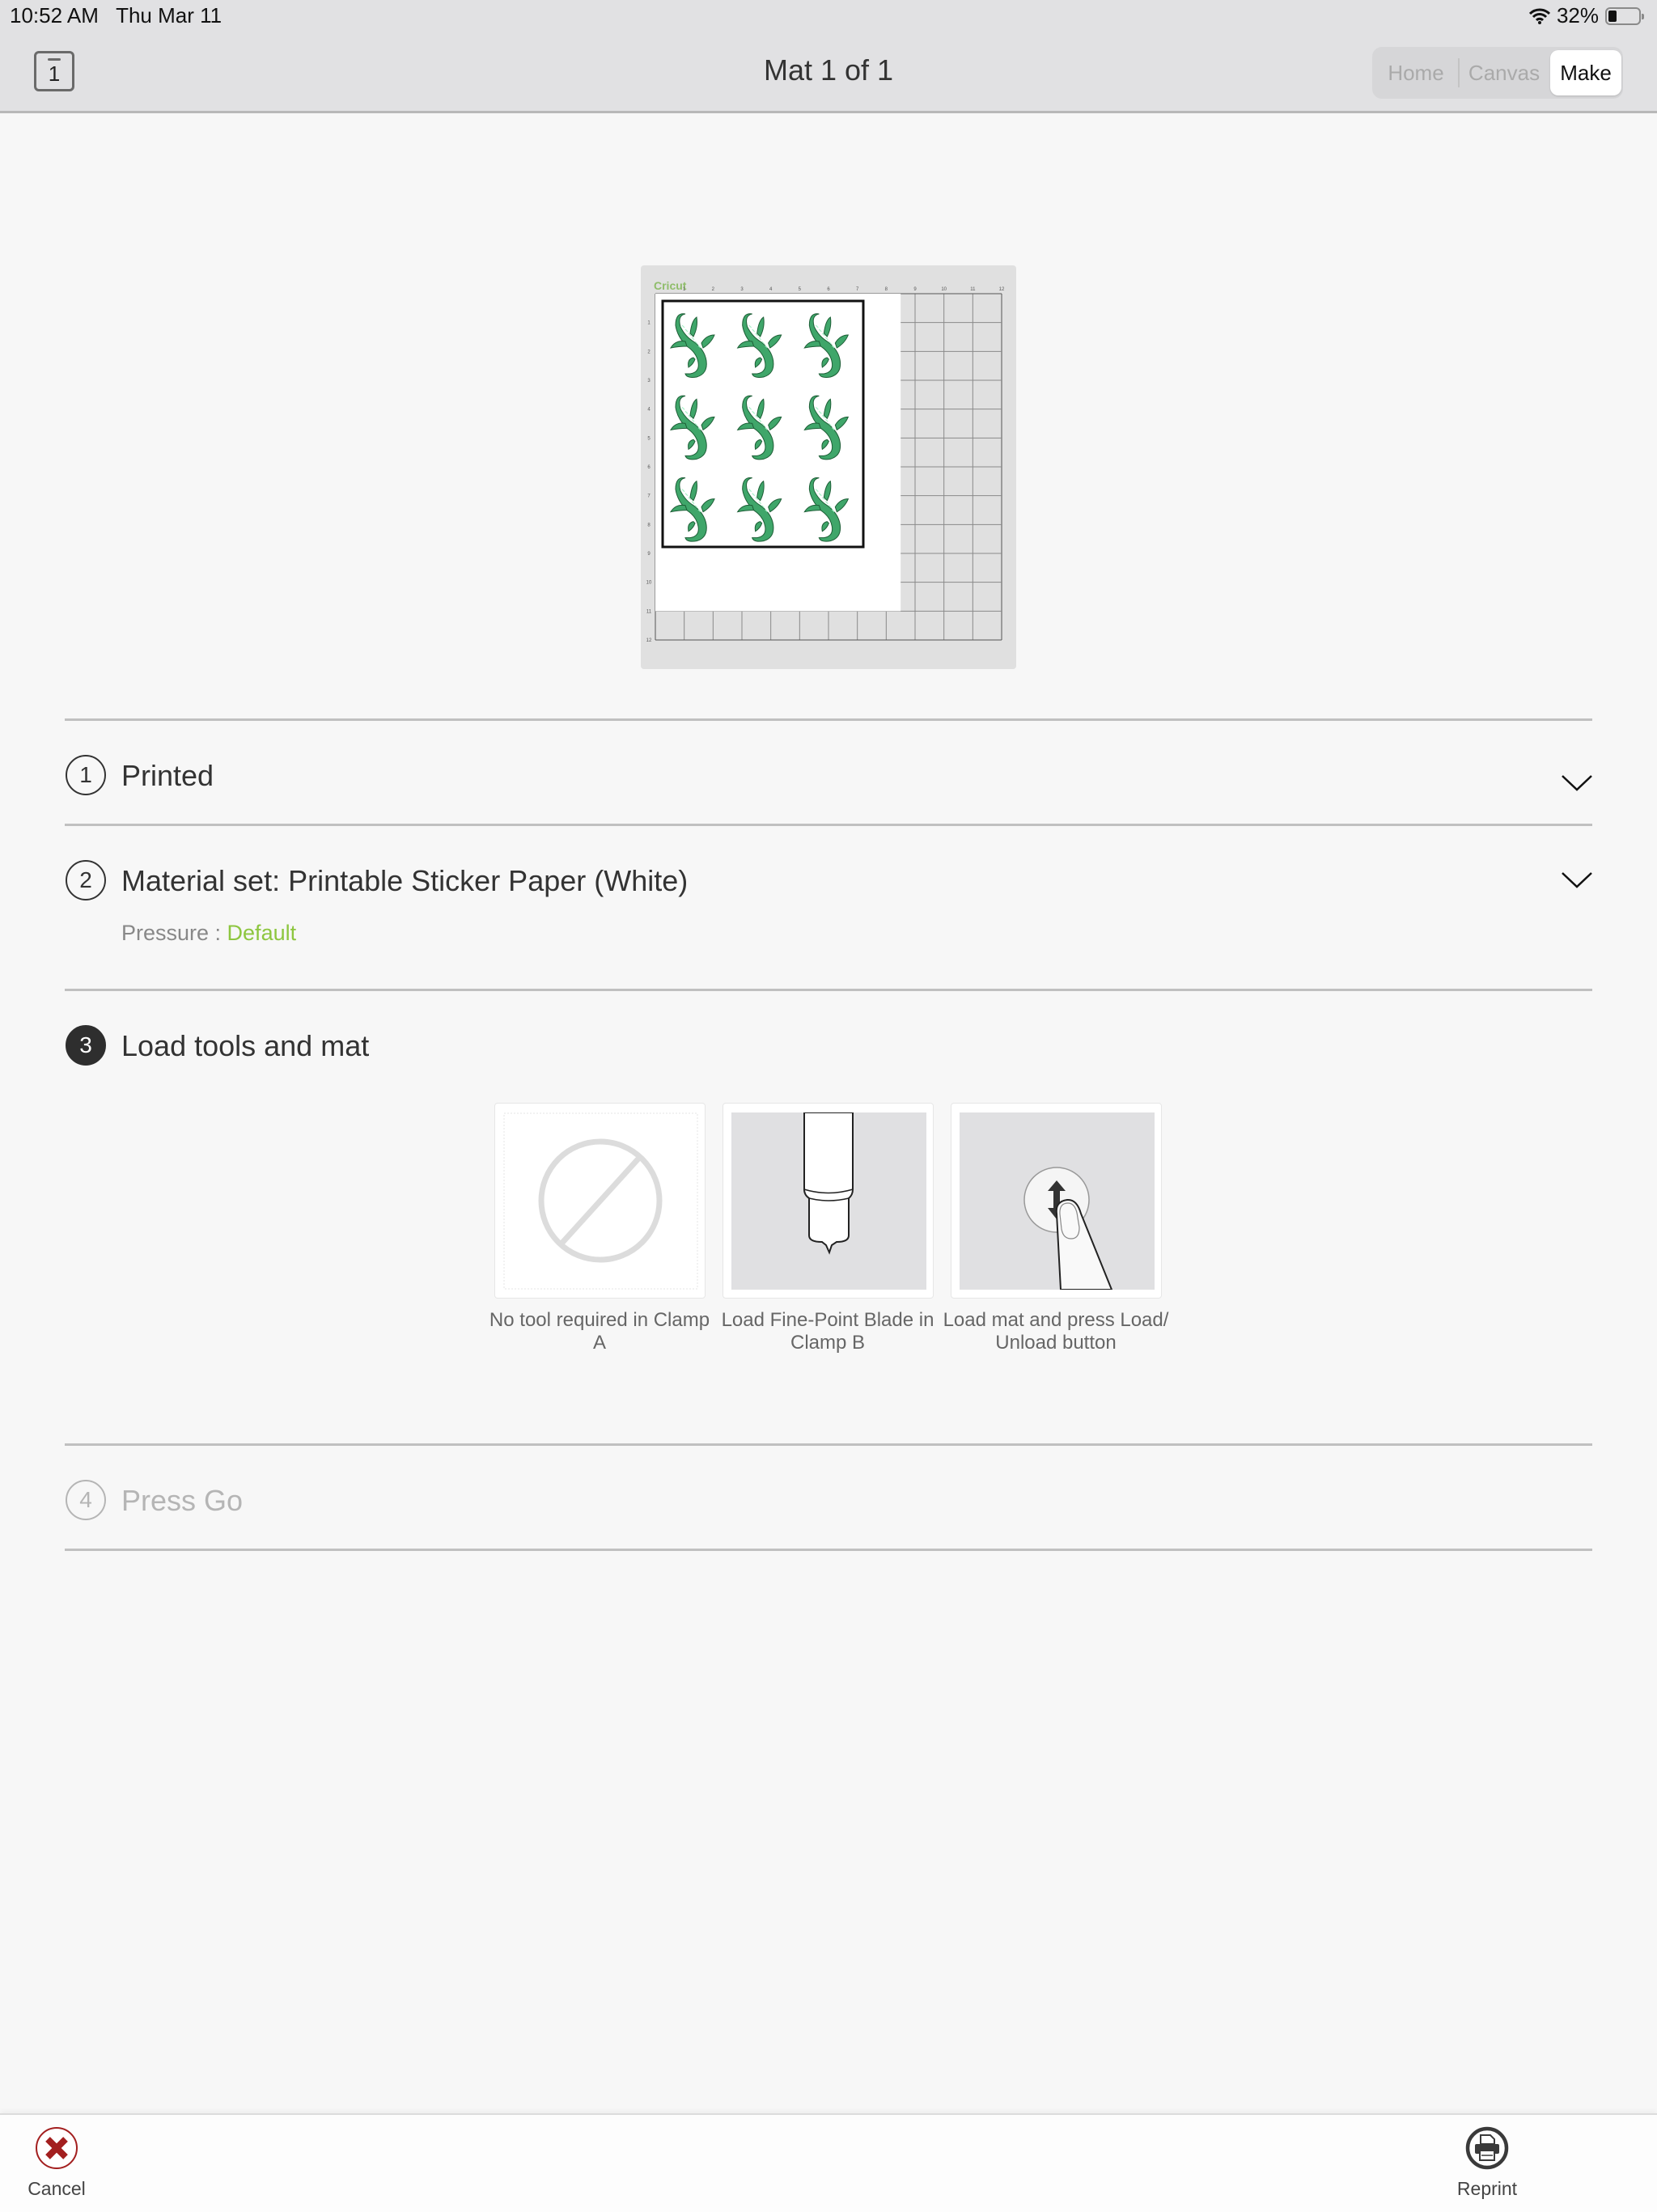 The height and width of the screenshot is (2212, 1657). Describe the element at coordinates (182, 1500) in the screenshot. I see `step-4-title: Press Go` at that location.